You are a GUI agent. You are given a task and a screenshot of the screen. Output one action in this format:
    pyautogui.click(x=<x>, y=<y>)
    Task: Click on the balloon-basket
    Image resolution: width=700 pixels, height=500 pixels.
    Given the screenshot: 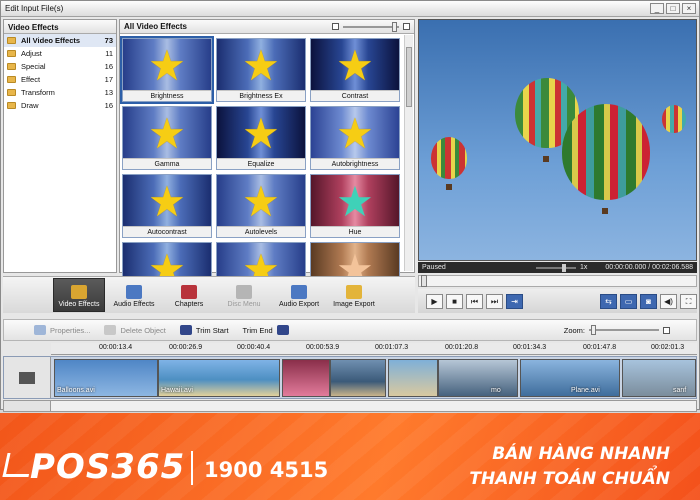 What is the action you would take?
    pyautogui.click(x=449, y=187)
    